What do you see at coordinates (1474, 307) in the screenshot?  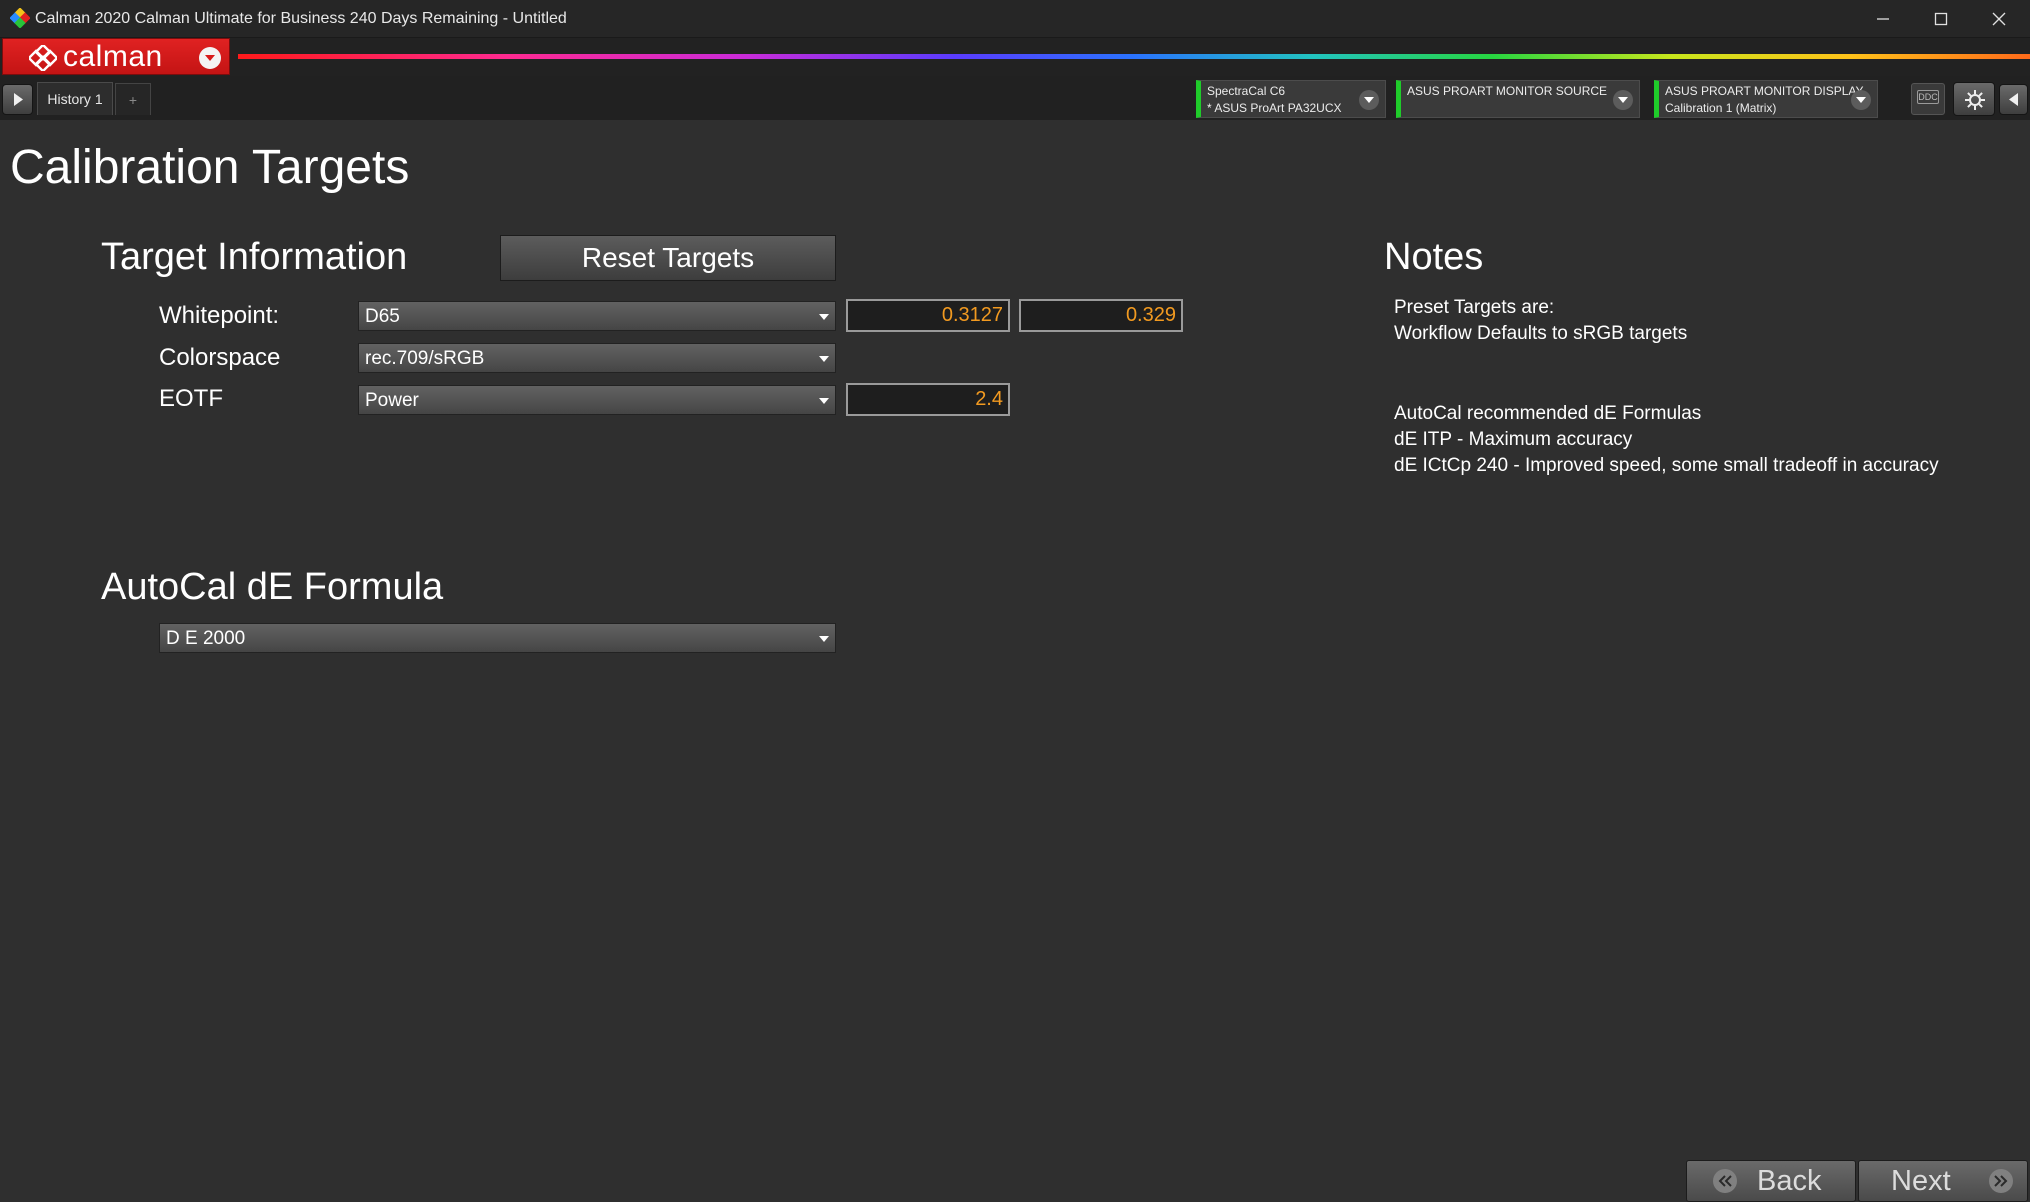 I see `notes-line: Preset Targets are:` at bounding box center [1474, 307].